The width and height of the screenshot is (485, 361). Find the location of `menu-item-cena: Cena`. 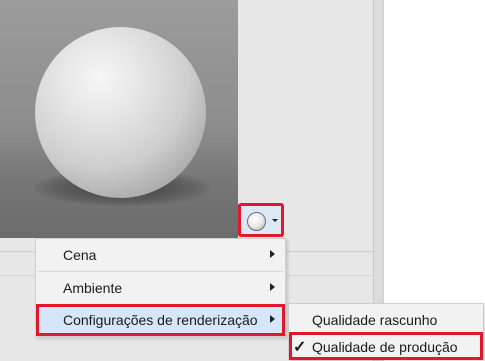

menu-item-cena: Cena is located at coordinates (160, 255).